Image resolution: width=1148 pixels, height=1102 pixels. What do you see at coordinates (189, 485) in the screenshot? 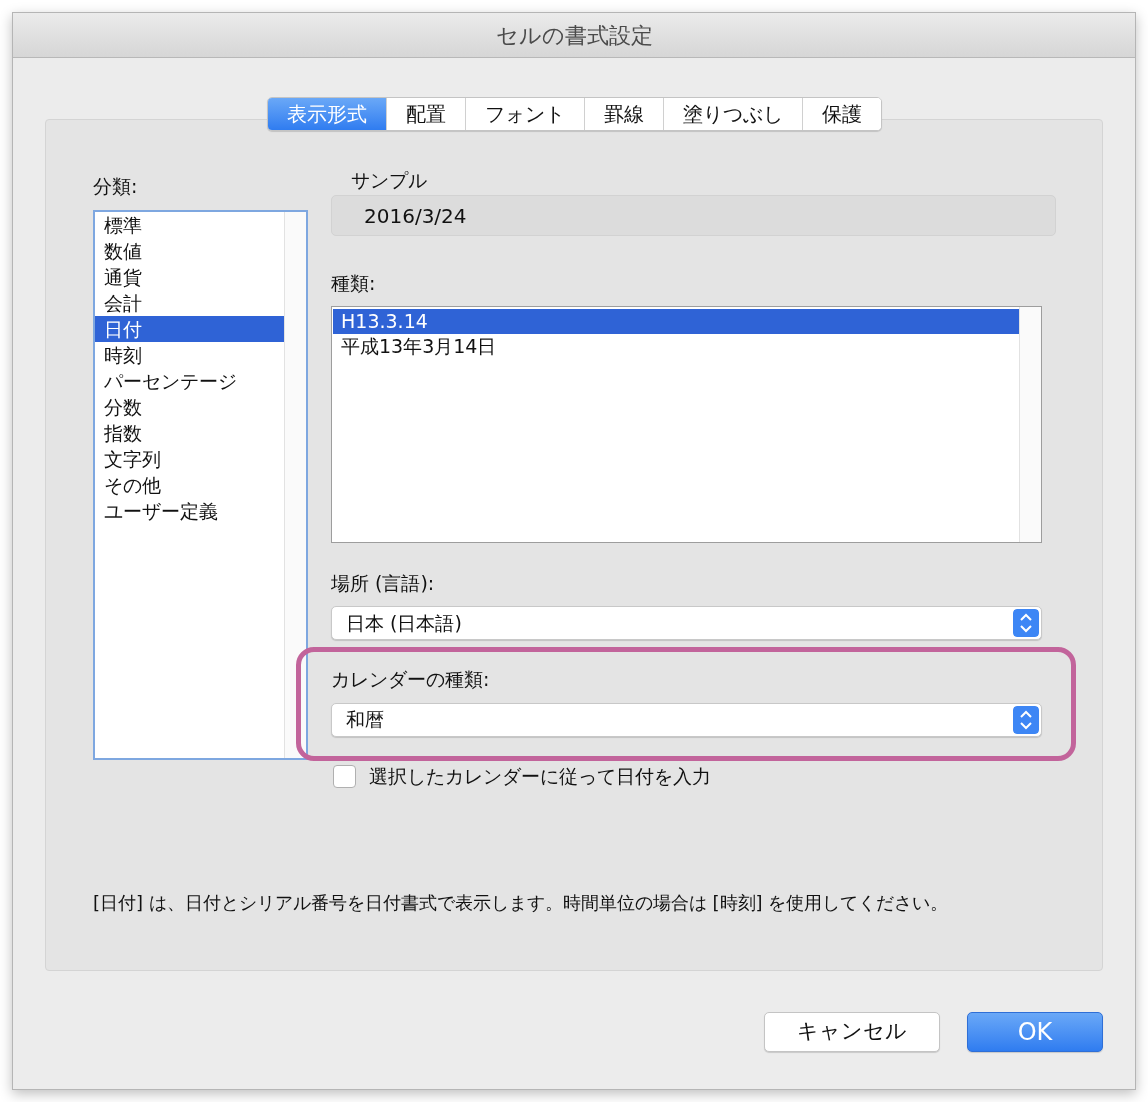
I see `category-item: その他` at bounding box center [189, 485].